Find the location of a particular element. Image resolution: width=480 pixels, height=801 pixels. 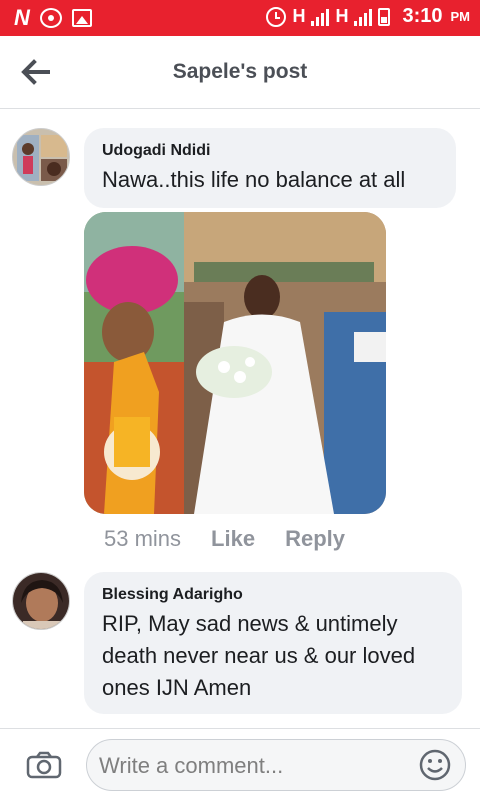

image-icon is located at coordinates (81, 18).